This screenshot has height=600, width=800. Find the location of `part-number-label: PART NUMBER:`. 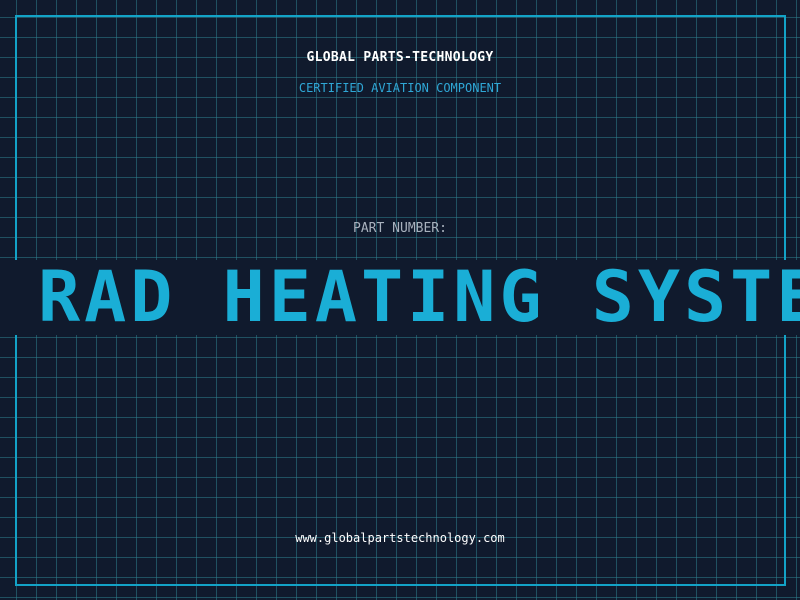

part-number-label: PART NUMBER: is located at coordinates (400, 228).